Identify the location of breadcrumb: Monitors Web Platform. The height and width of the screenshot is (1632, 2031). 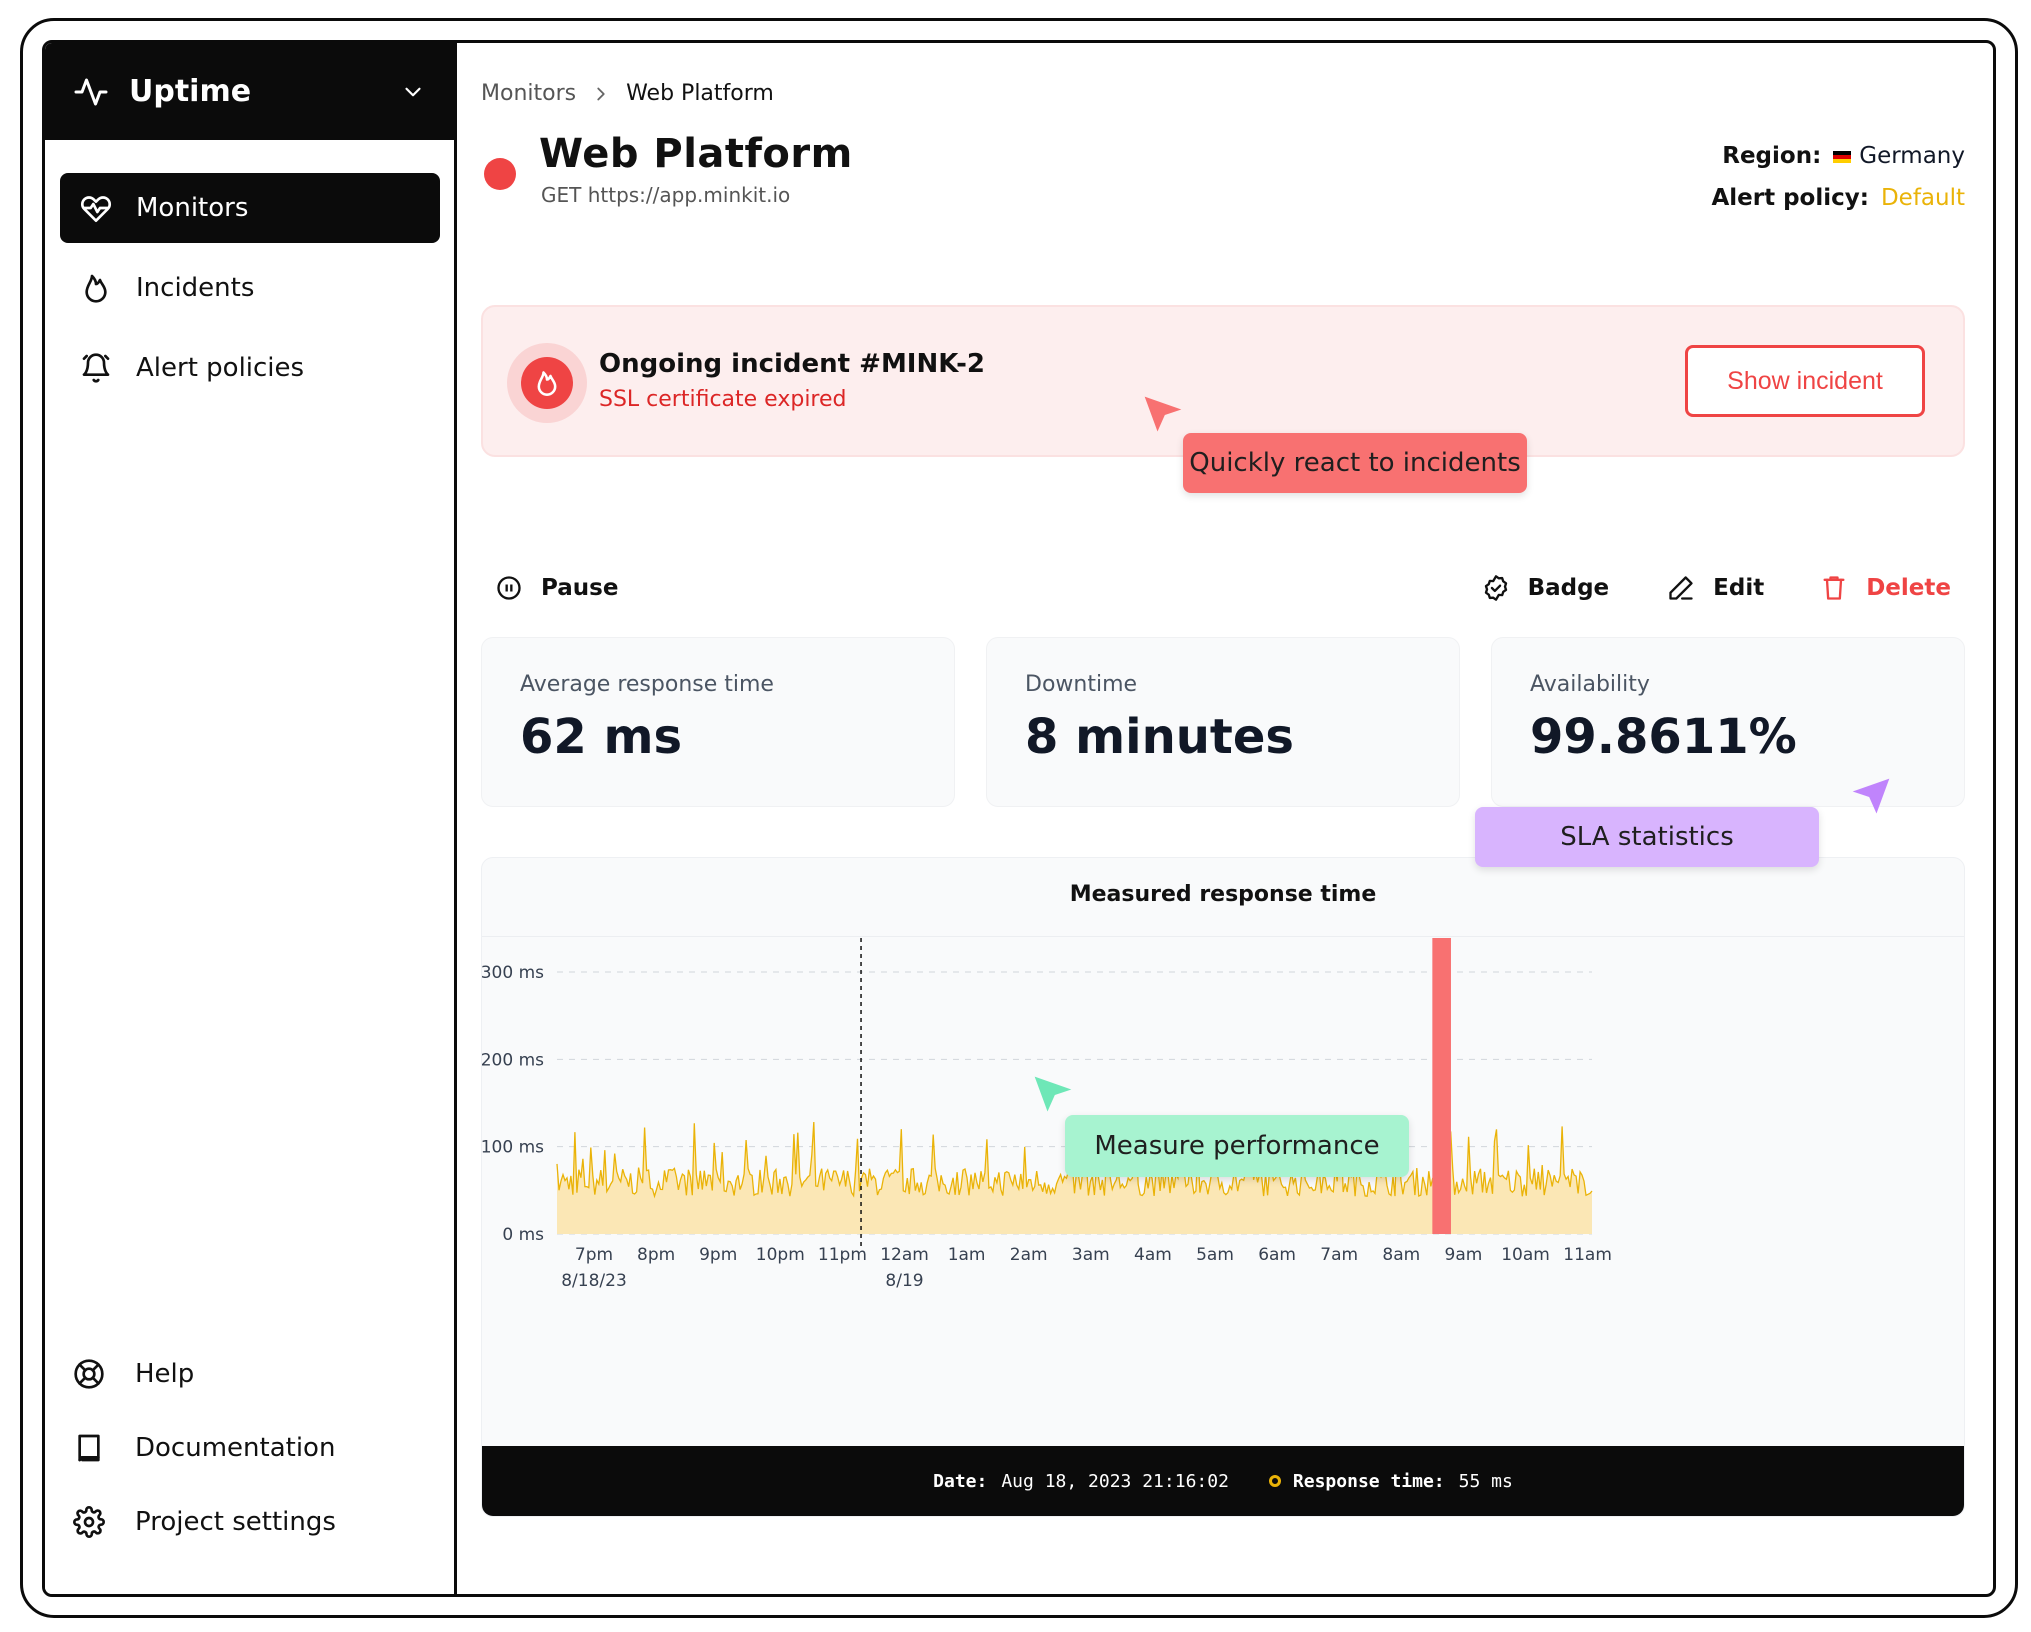
(627, 93).